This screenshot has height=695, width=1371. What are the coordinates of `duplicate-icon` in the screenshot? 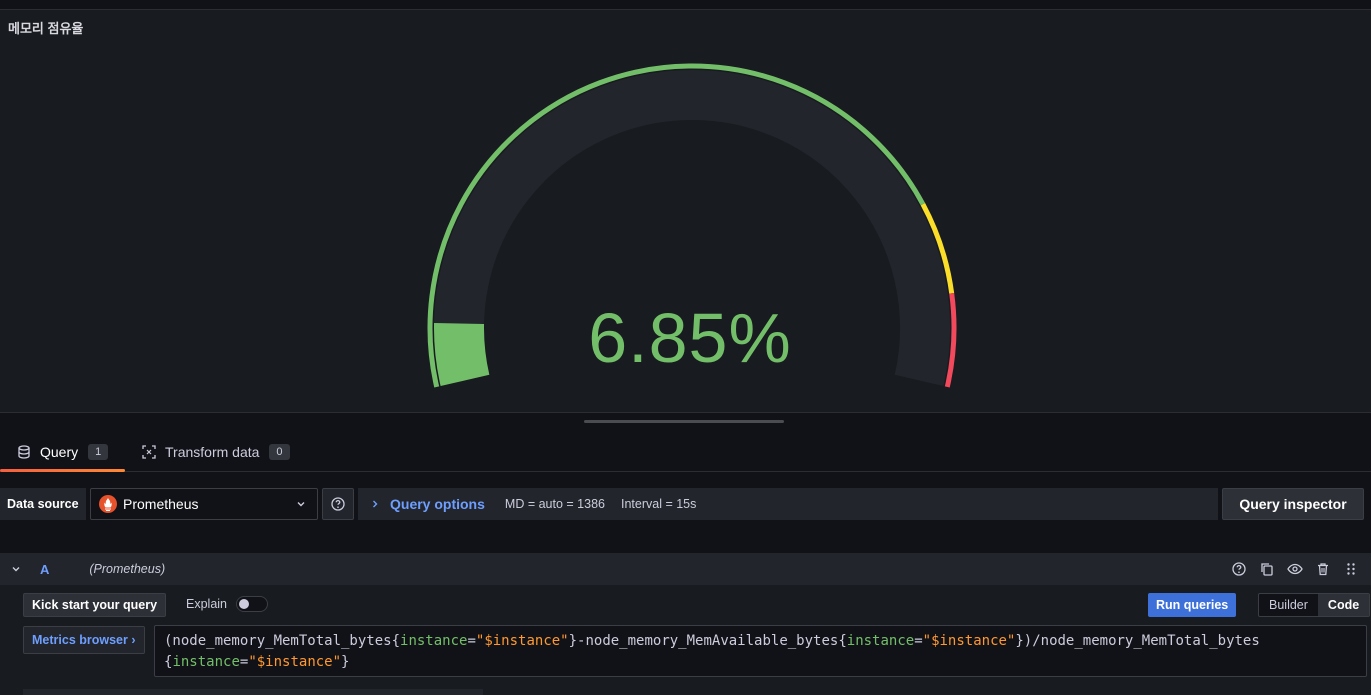 It's located at (1267, 569).